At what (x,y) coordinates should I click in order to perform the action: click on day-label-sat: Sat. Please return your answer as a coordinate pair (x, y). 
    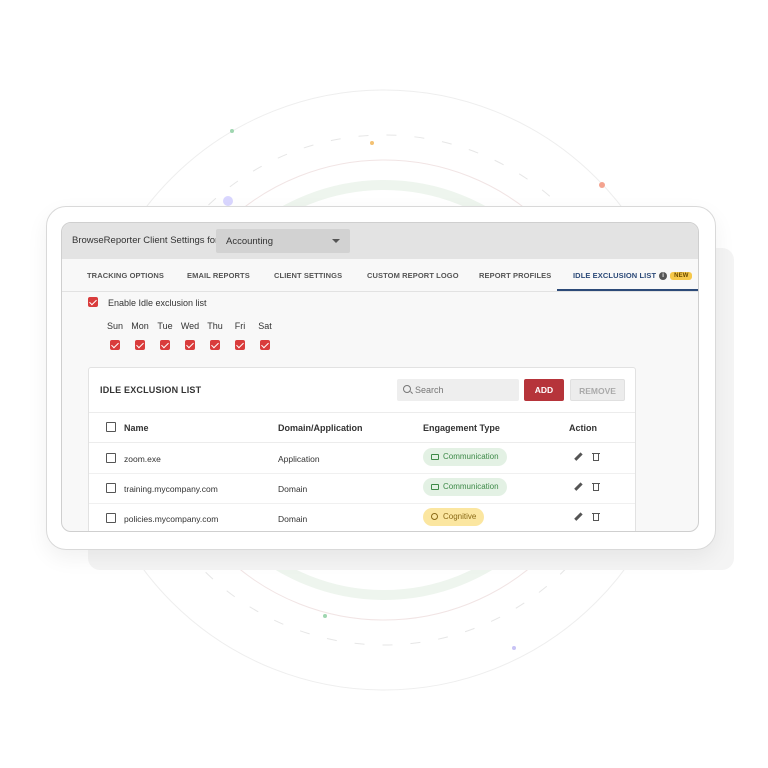
    Looking at the image, I should click on (265, 326).